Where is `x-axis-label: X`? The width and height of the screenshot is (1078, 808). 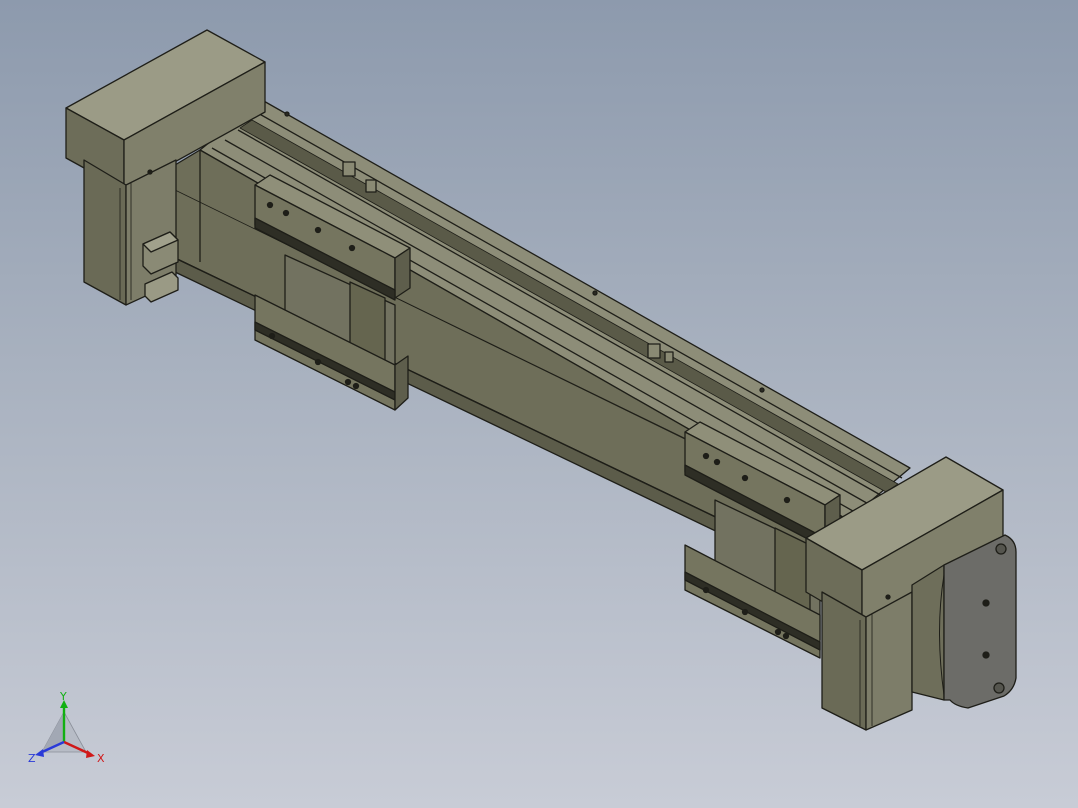 x-axis-label: X is located at coordinates (101, 758).